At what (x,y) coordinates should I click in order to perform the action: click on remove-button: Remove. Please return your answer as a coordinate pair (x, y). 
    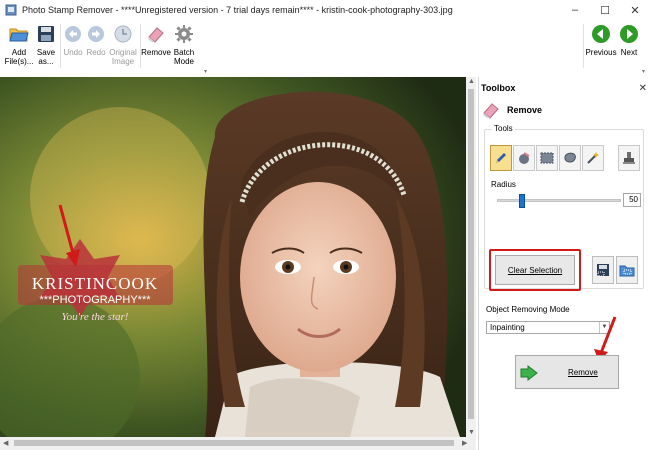
    Looking at the image, I should click on (567, 372).